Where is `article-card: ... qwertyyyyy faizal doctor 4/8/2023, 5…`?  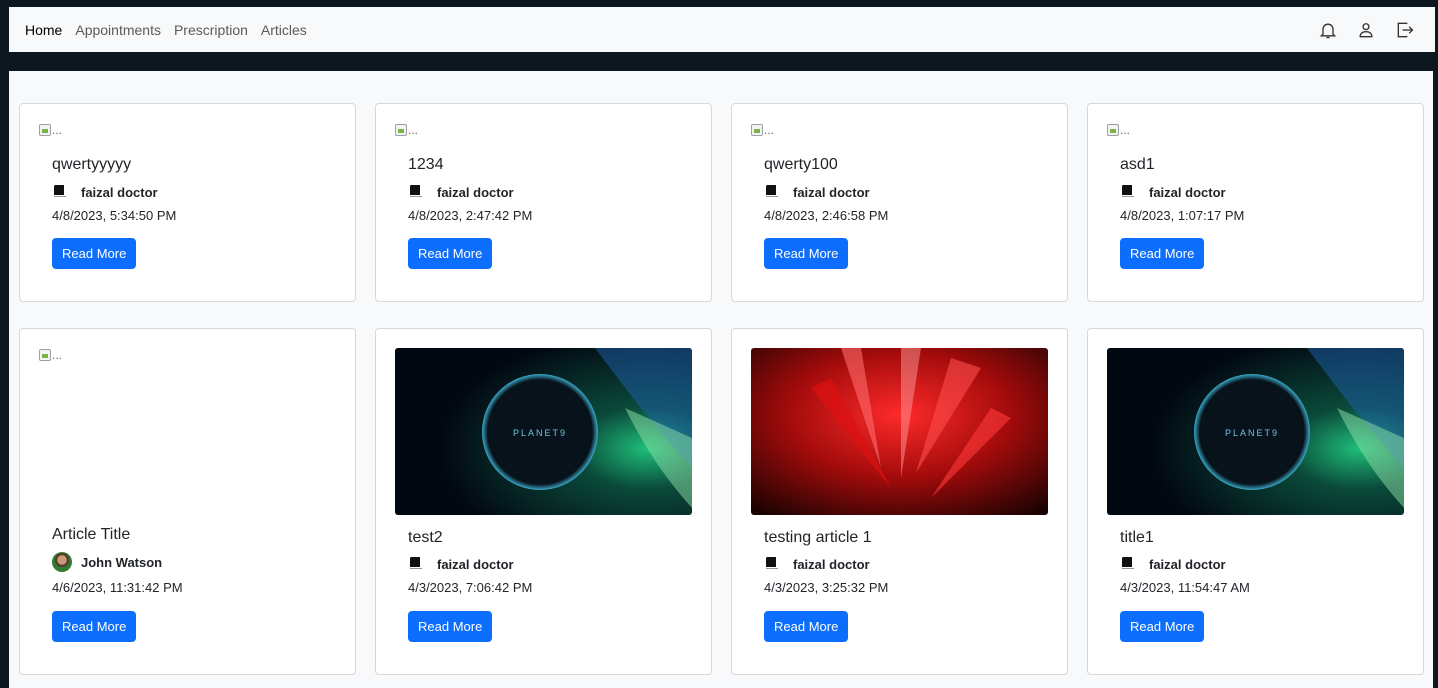 article-card: ... qwertyyyyy faizal doctor 4/8/2023, 5… is located at coordinates (187, 202).